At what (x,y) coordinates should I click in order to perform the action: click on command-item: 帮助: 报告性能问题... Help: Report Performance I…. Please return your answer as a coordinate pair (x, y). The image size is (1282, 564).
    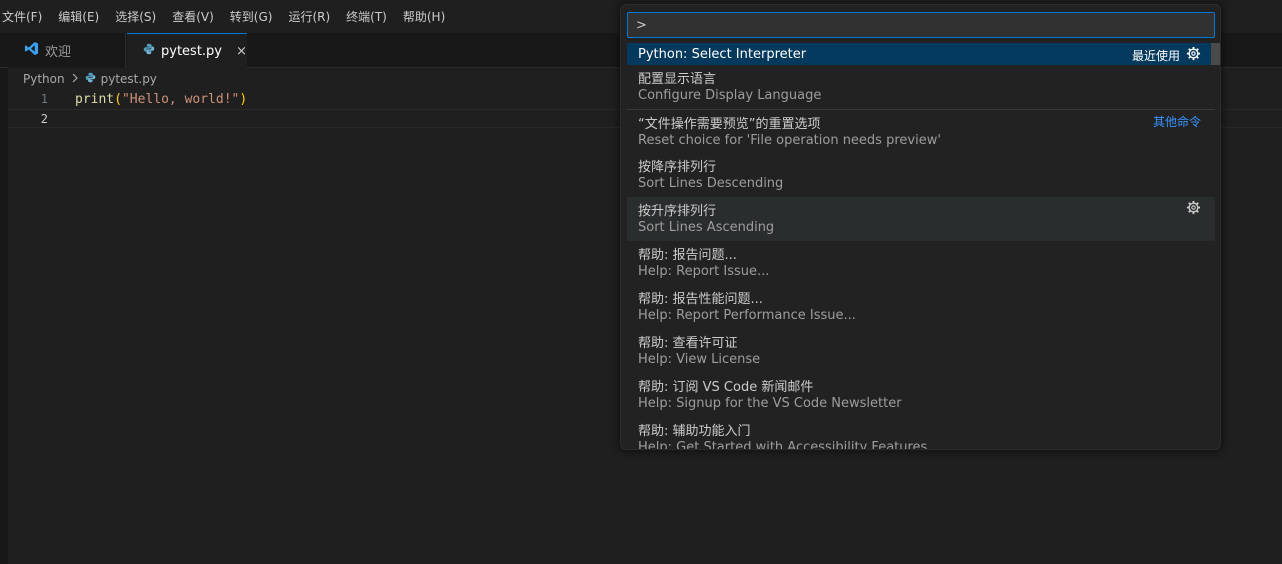
    Looking at the image, I should click on (921, 307).